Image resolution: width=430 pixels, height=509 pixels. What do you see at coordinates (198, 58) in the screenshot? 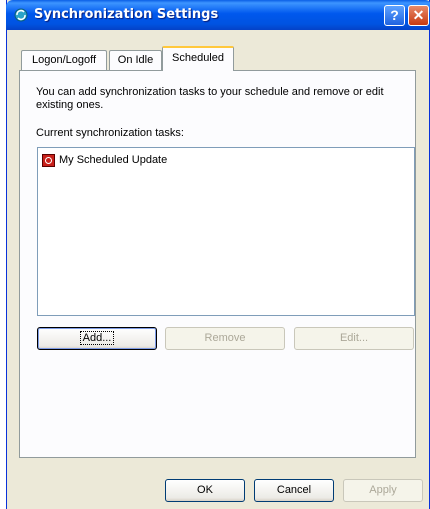
I see `tab-scheduled: Scheduled` at bounding box center [198, 58].